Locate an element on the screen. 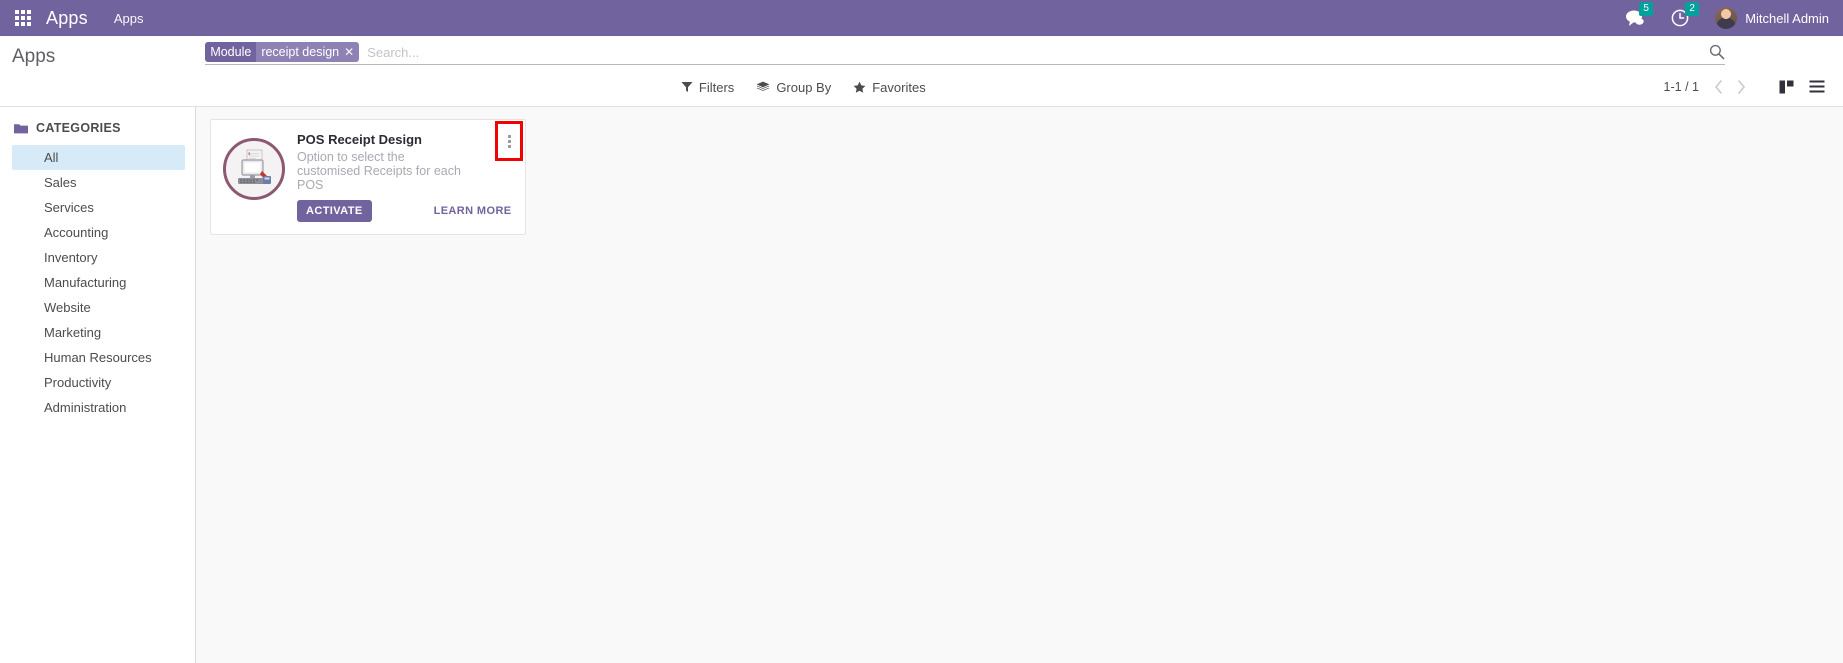 Image resolution: width=1843 pixels, height=663 pixels. chevron-right-icon is located at coordinates (1741, 87).